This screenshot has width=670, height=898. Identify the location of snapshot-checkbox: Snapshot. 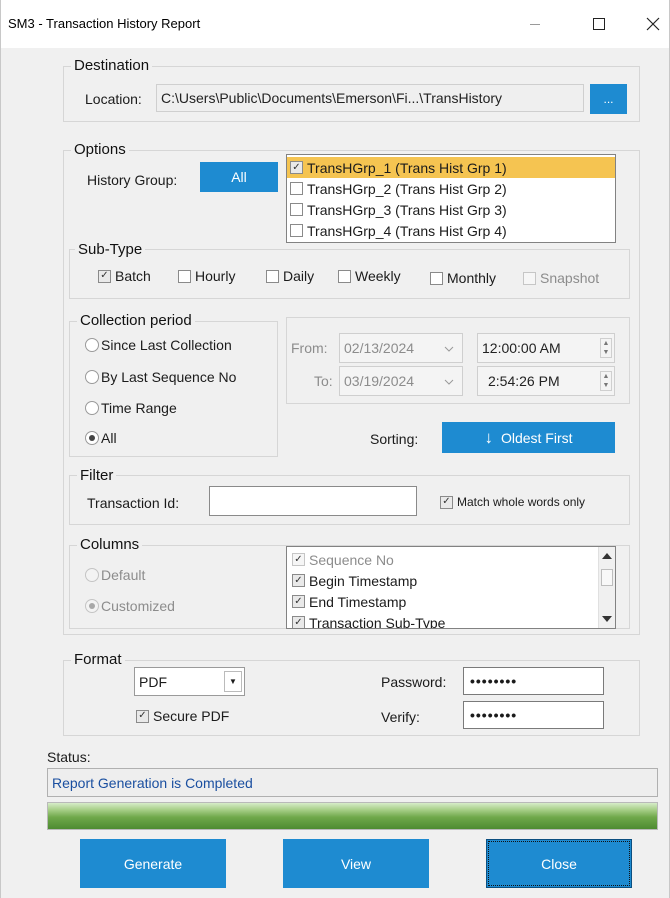
(561, 278).